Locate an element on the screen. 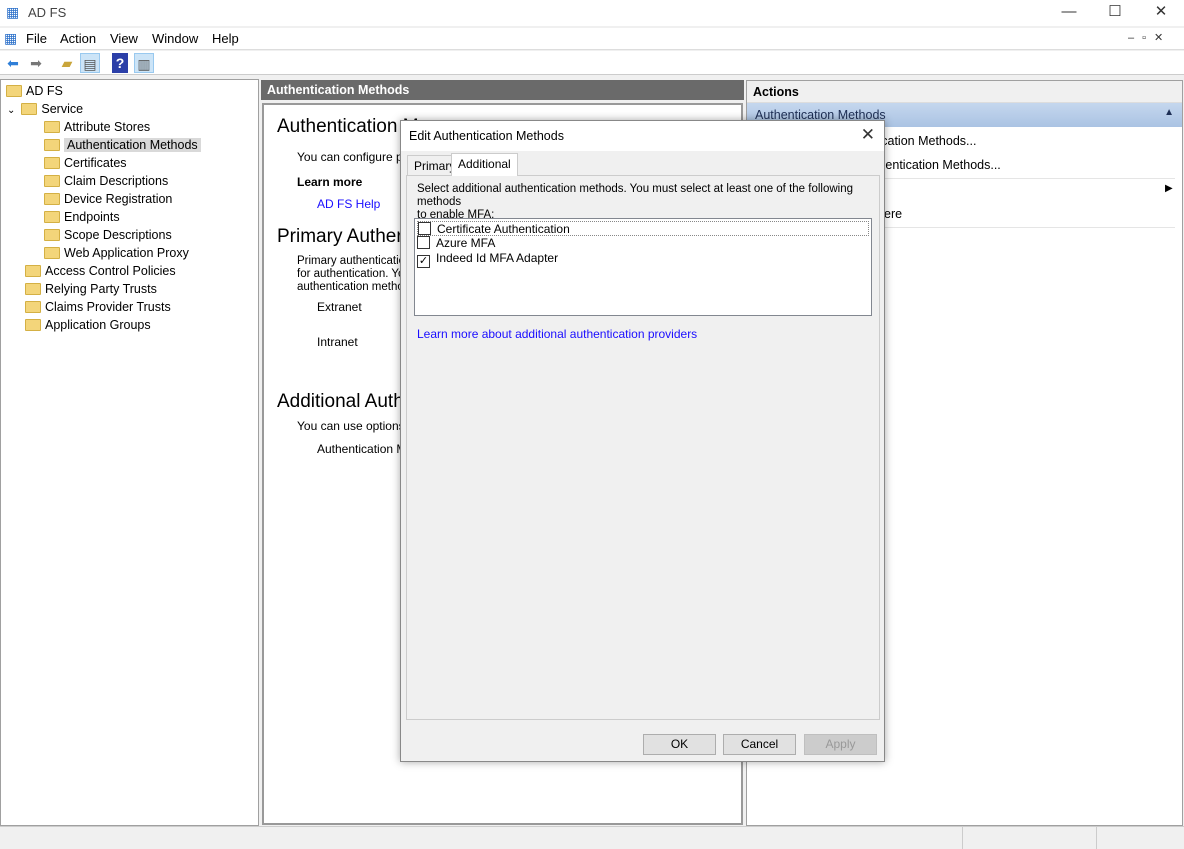 The height and width of the screenshot is (849, 1184). tree-item-service: ⌄ Service is located at coordinates (45, 109).